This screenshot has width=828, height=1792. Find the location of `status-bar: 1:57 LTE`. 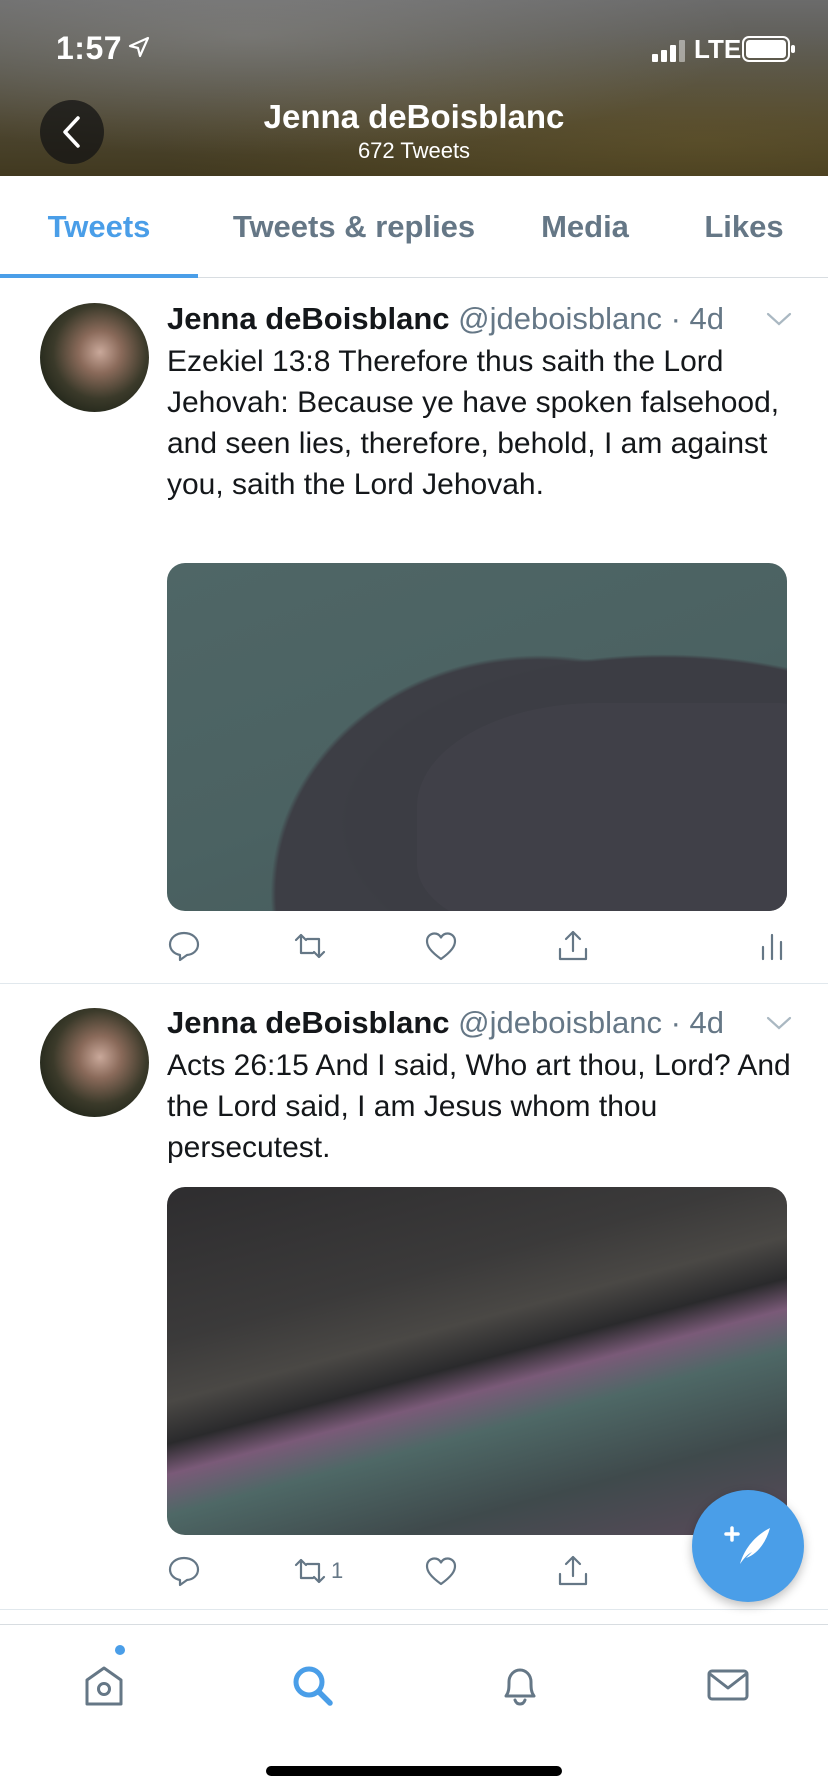

status-bar: 1:57 LTE is located at coordinates (414, 50).